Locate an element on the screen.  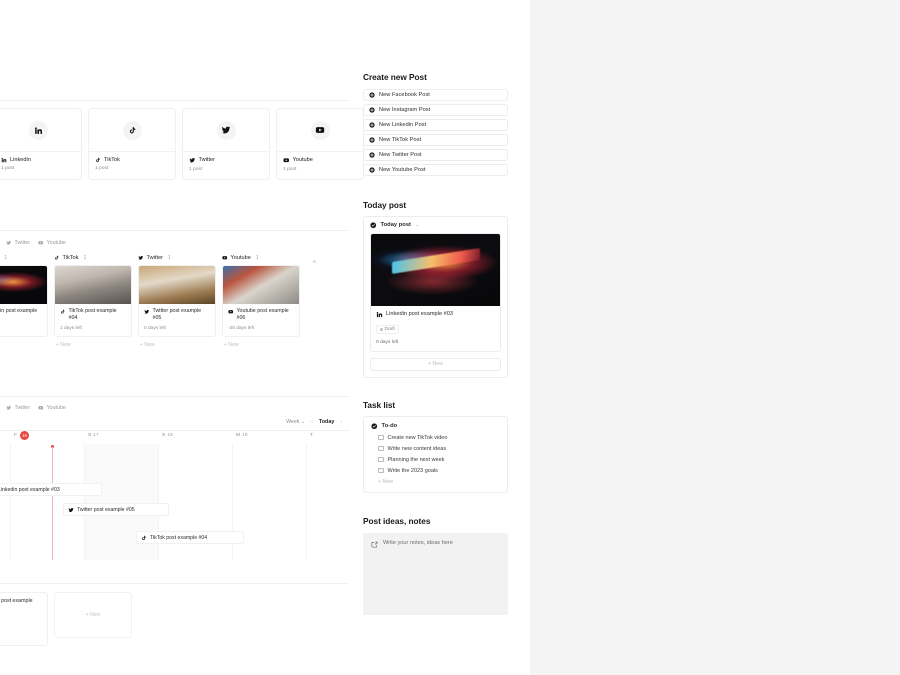
timeline-gridline is located at coordinates (306, 502).